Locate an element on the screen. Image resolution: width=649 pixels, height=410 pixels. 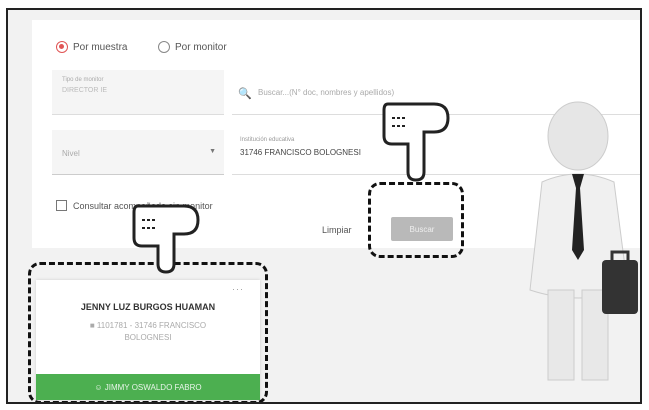
radio-label: Por muestra is located at coordinates (100, 47).